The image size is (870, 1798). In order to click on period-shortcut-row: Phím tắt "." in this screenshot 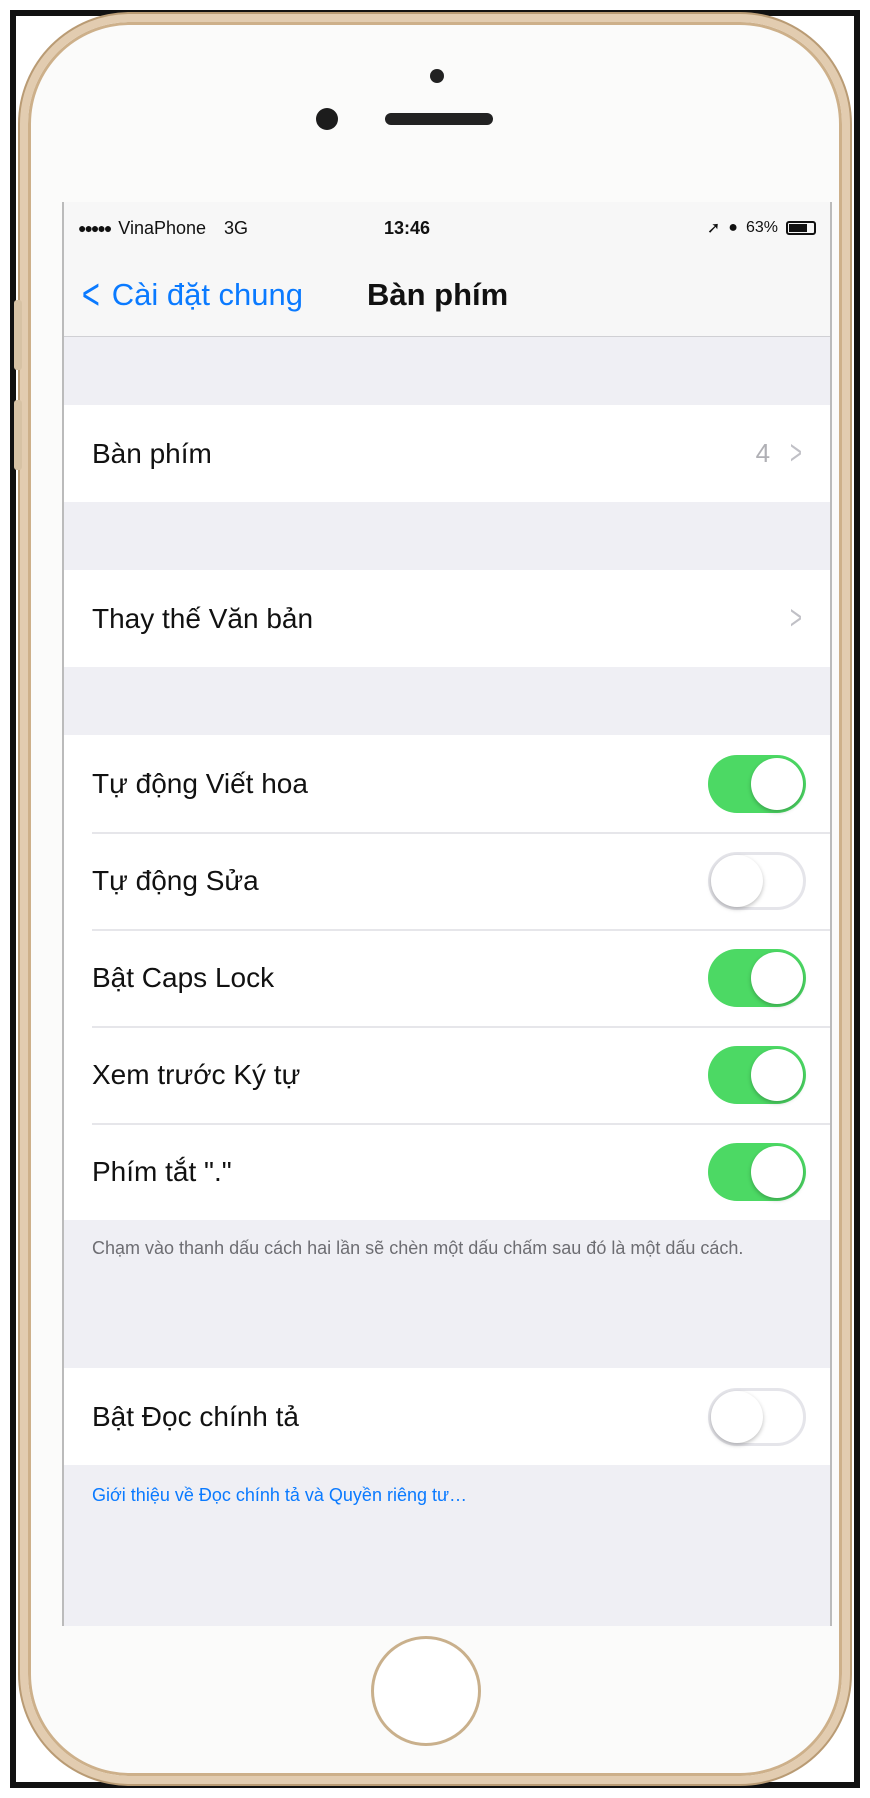, I will do `click(447, 1171)`.